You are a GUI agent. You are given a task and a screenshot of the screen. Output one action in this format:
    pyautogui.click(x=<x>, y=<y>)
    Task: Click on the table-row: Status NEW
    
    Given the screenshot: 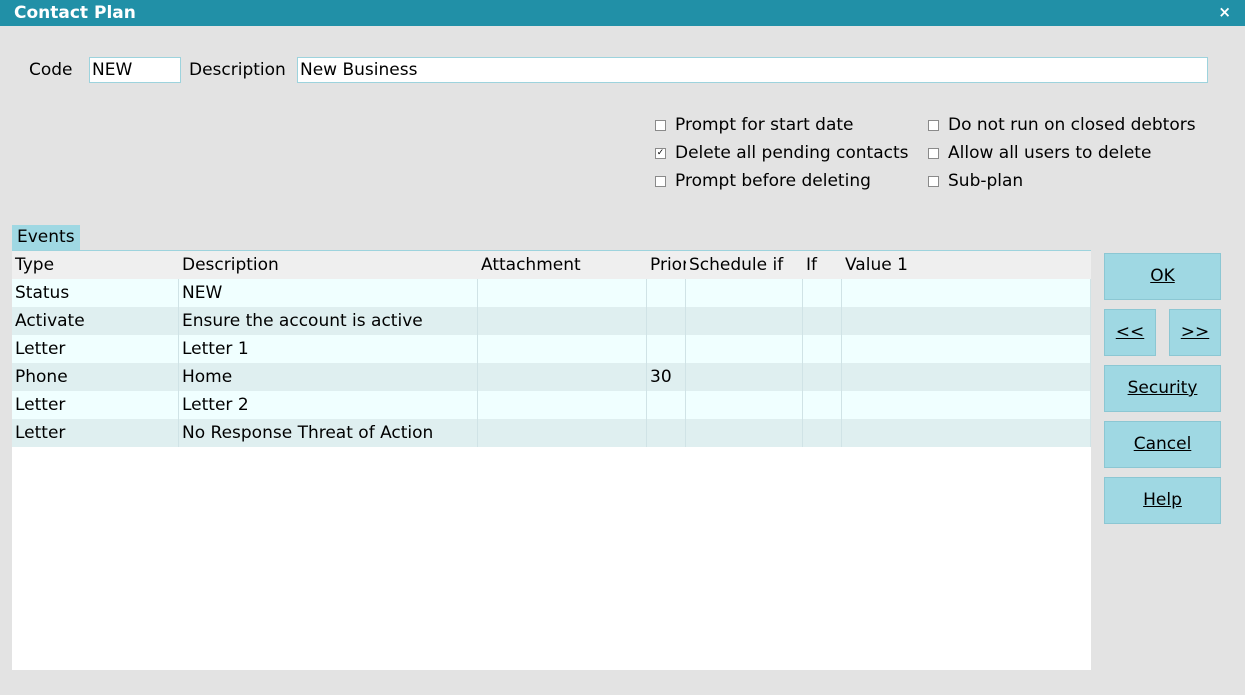 What is the action you would take?
    pyautogui.click(x=551, y=293)
    